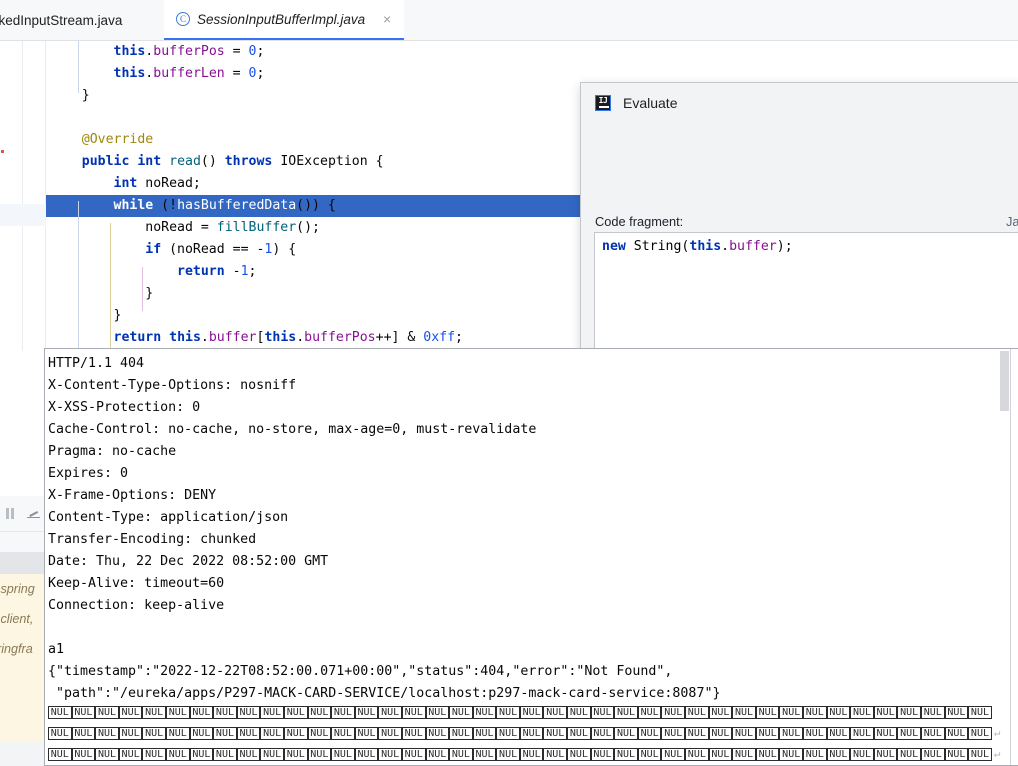  I want to click on code-token: bufferPos, so click(340, 337).